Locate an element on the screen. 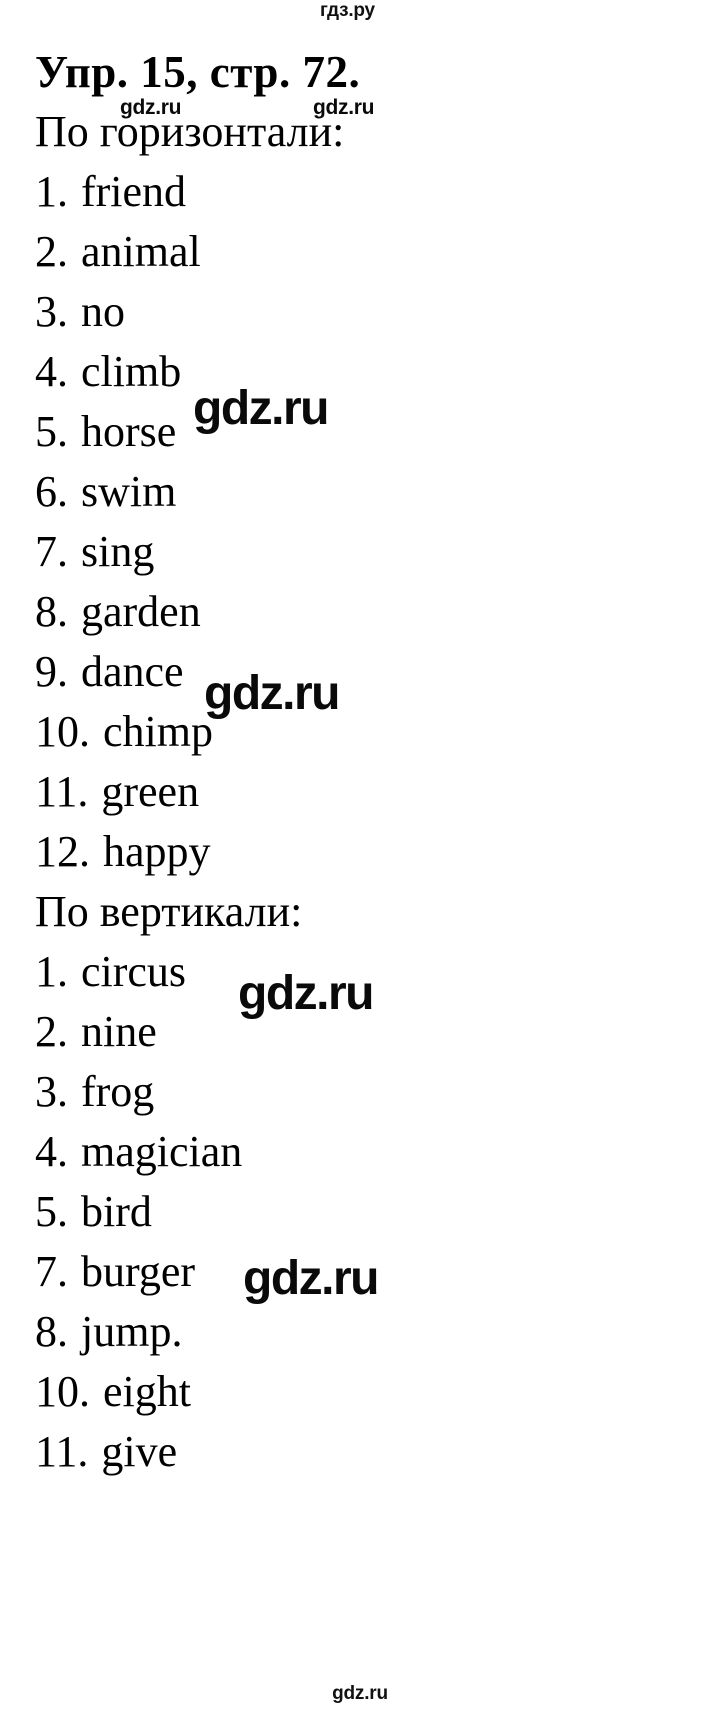 The height and width of the screenshot is (1715, 720). list-item: 8. jump. is located at coordinates (365, 1332).